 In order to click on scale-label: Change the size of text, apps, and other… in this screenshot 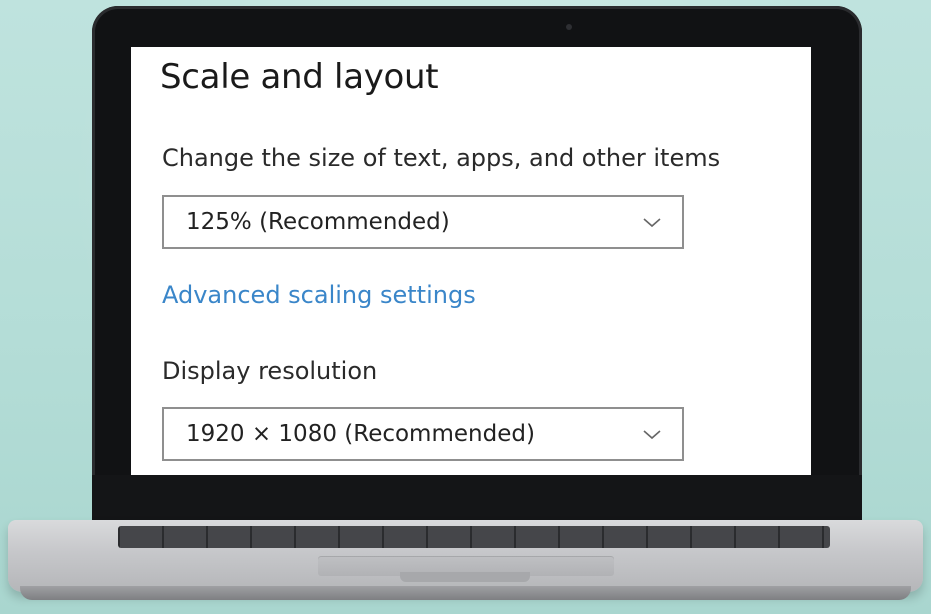, I will do `click(441, 158)`.